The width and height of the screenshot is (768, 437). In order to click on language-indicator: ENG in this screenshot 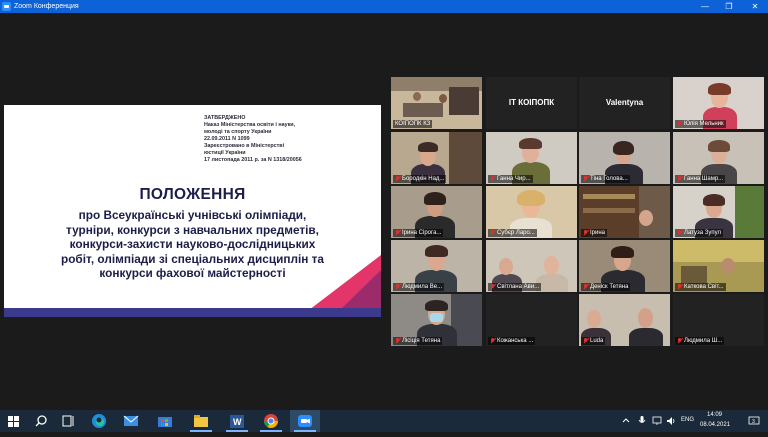, I will do `click(687, 420)`.